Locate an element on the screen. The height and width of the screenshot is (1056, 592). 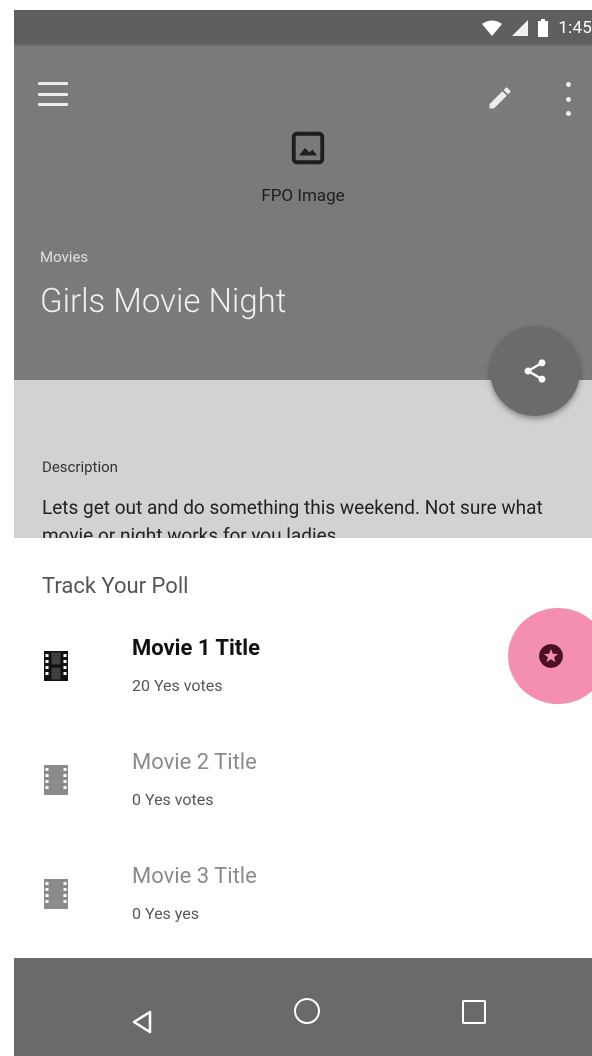
poll-item-title: Movie 3 Title is located at coordinates (194, 876).